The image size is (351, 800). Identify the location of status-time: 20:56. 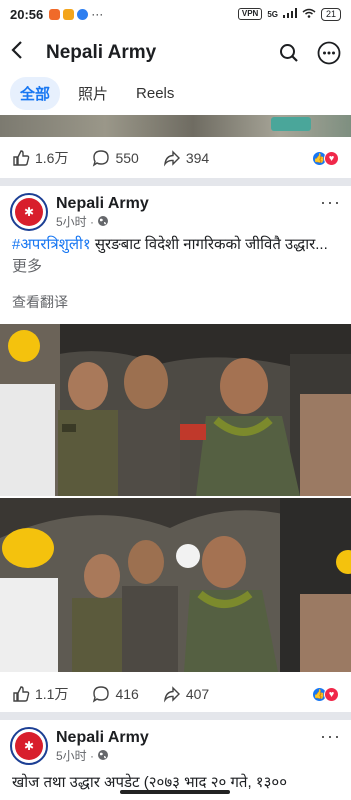
(27, 14).